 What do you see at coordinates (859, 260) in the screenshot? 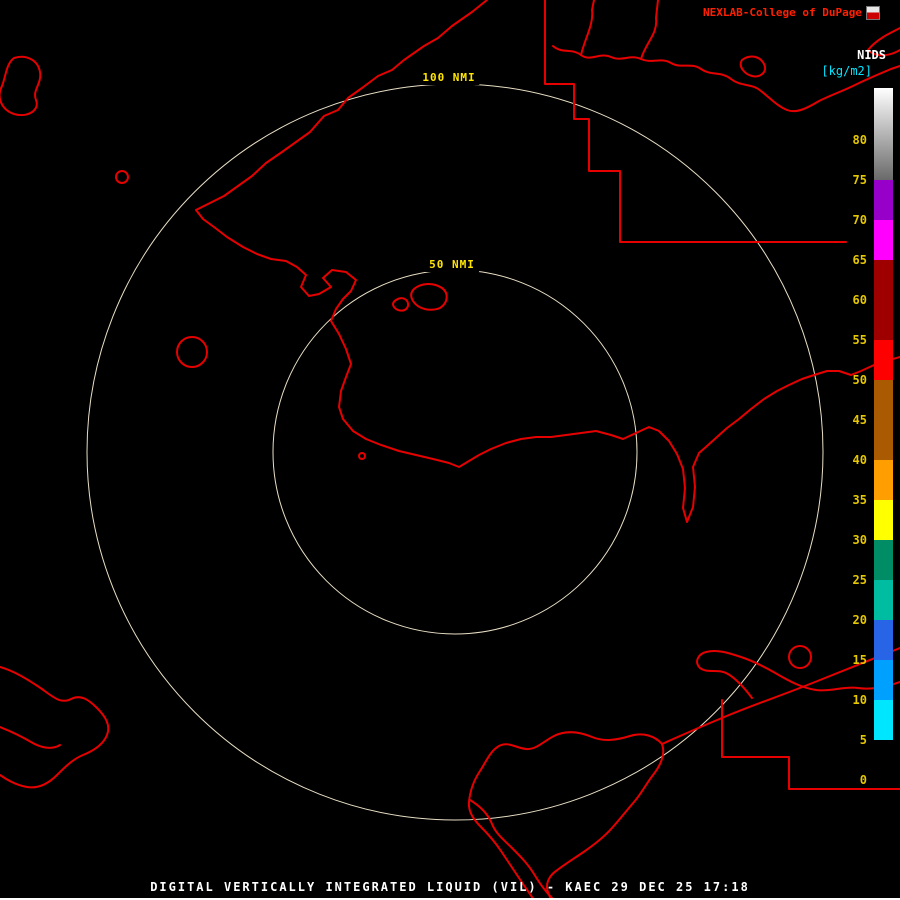
I see `colorbar-tick: 65` at bounding box center [859, 260].